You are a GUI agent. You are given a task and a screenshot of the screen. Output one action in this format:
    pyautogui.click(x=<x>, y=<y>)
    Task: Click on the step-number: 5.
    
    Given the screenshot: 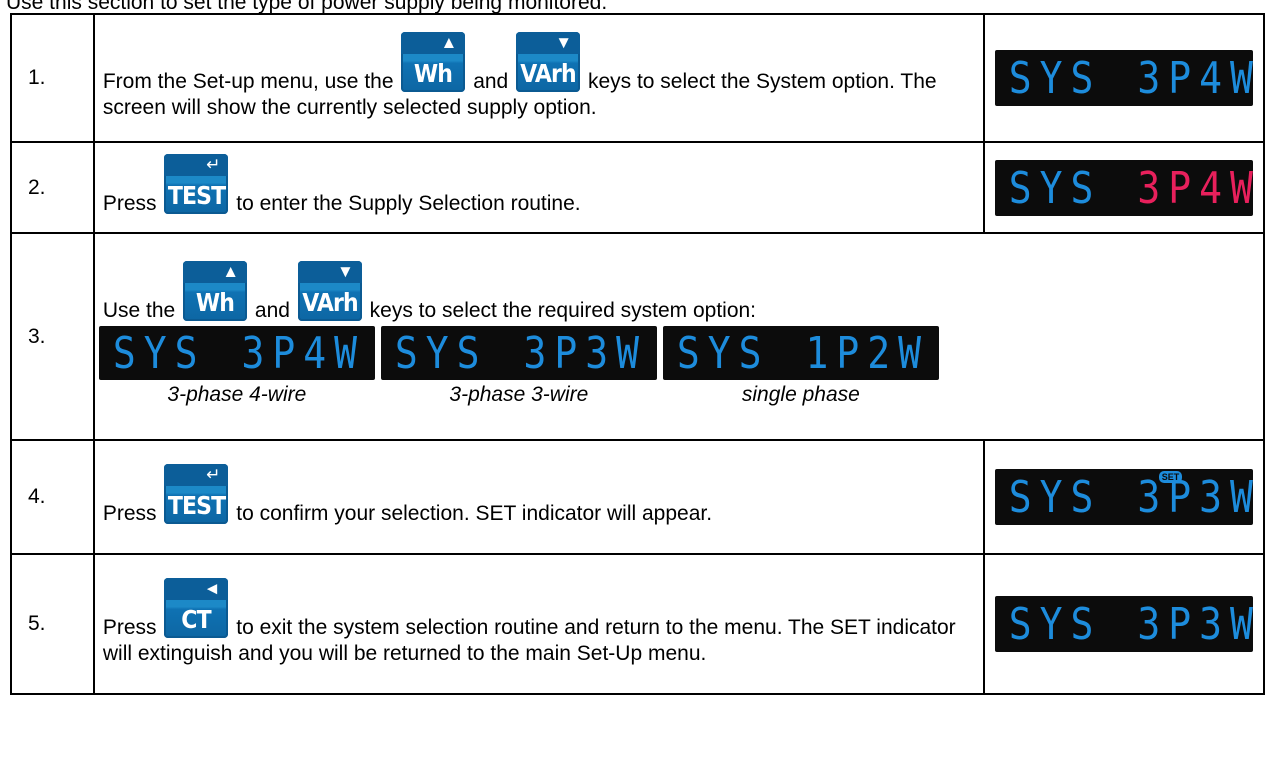 What is the action you would take?
    pyautogui.click(x=52, y=624)
    